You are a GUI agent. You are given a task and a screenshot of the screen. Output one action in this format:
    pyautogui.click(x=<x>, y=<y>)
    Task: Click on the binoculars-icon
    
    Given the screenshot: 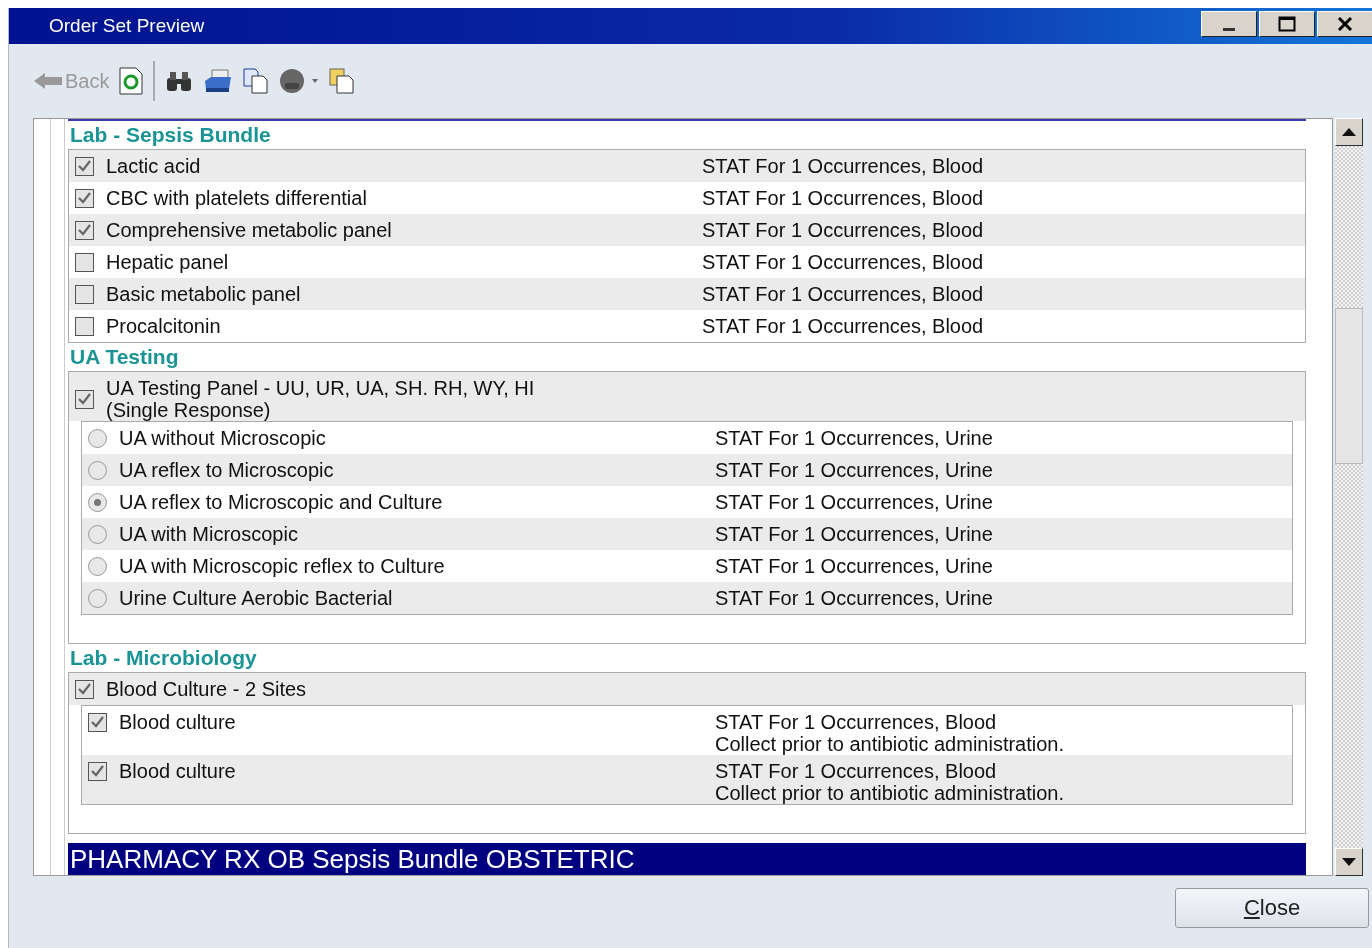 What is the action you would take?
    pyautogui.click(x=179, y=81)
    